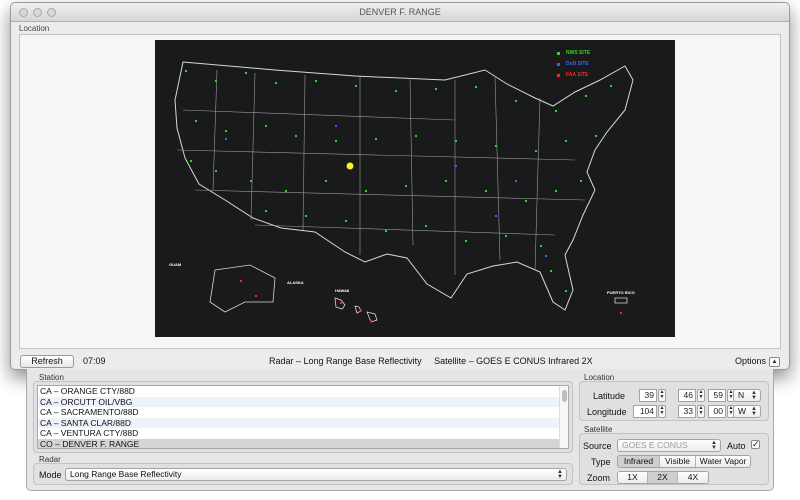 Image resolution: width=800 pixels, height=500 pixels. I want to click on type-infrared-segment: Infrared, so click(639, 461).